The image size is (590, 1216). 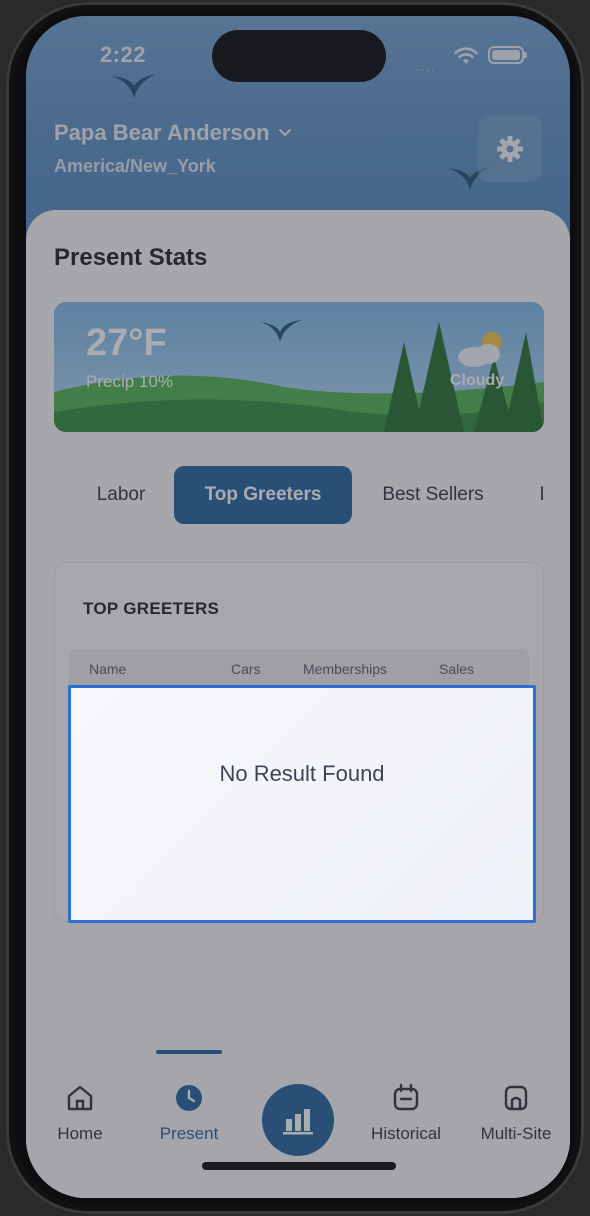 What do you see at coordinates (189, 1113) in the screenshot?
I see `nav-present: Present` at bounding box center [189, 1113].